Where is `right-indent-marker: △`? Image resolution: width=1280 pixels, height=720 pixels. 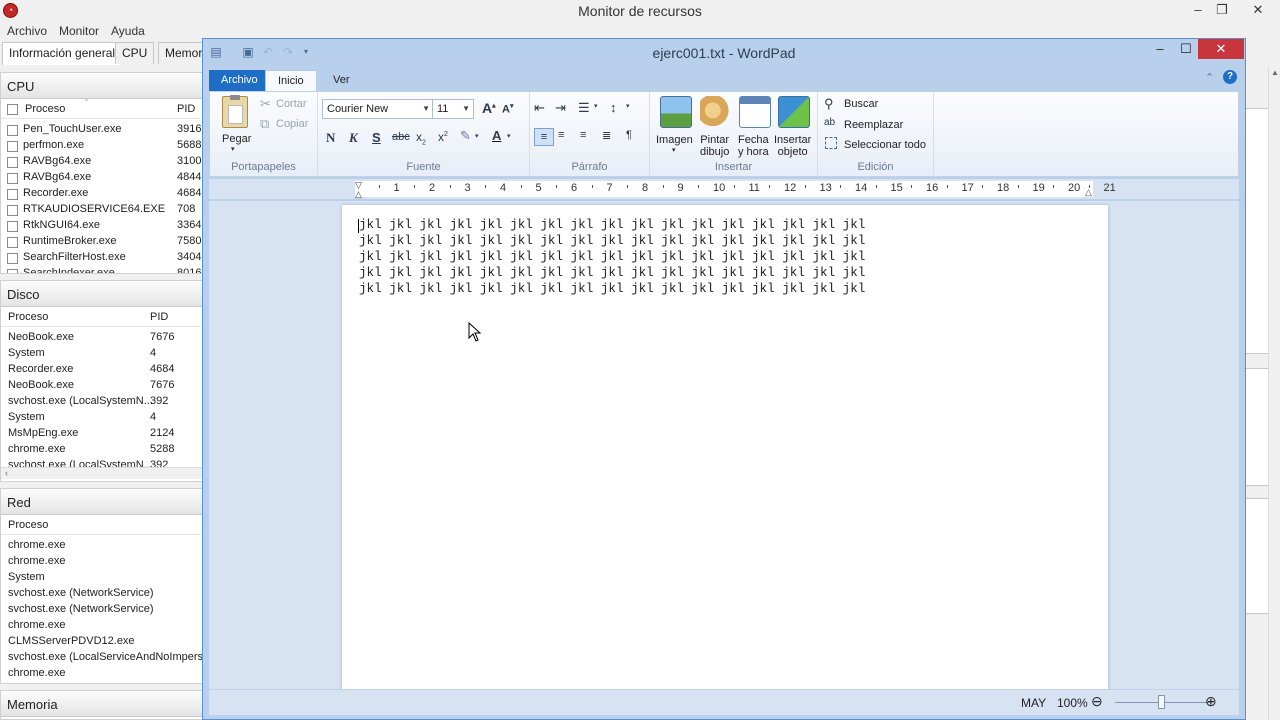 right-indent-marker: △ is located at coordinates (1088, 192).